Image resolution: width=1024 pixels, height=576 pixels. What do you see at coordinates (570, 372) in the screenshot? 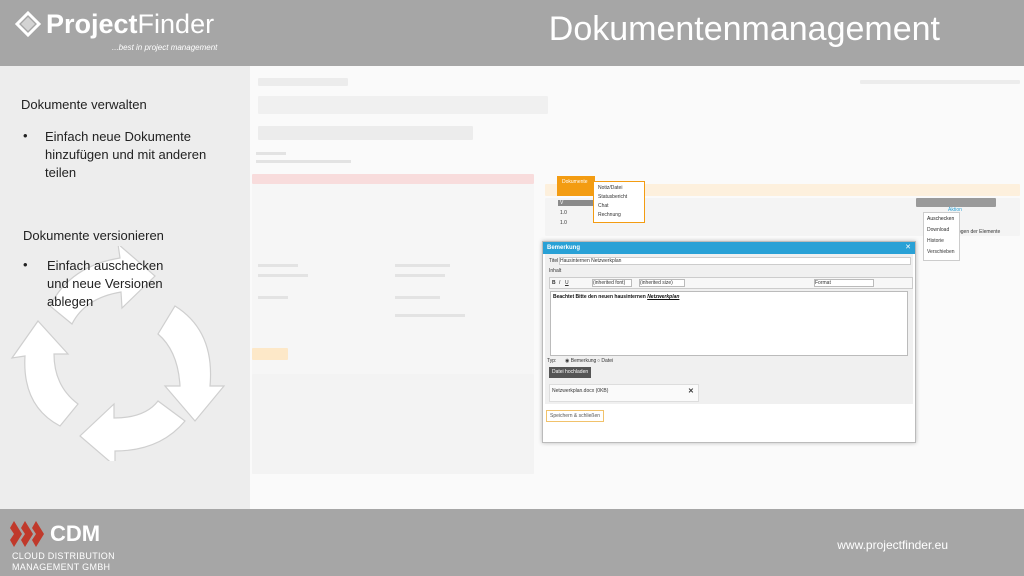
I see `upload-file-button: Datei hochladen` at bounding box center [570, 372].